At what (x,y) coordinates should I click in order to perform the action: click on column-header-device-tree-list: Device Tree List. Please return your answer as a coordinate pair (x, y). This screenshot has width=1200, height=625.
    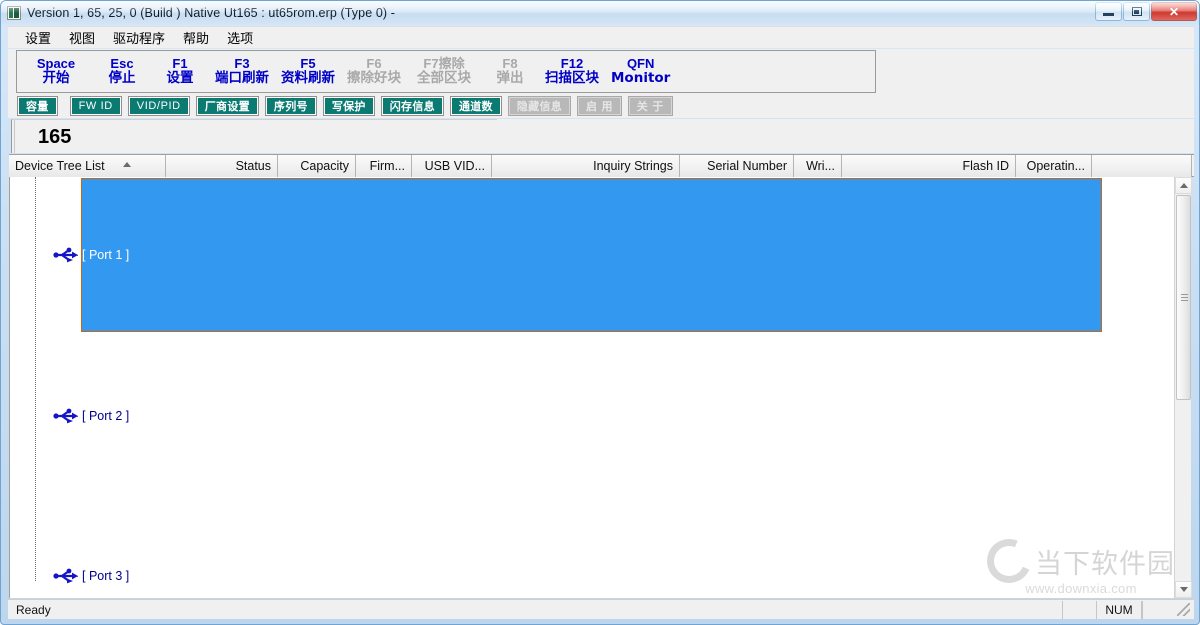
    Looking at the image, I should click on (87, 166).